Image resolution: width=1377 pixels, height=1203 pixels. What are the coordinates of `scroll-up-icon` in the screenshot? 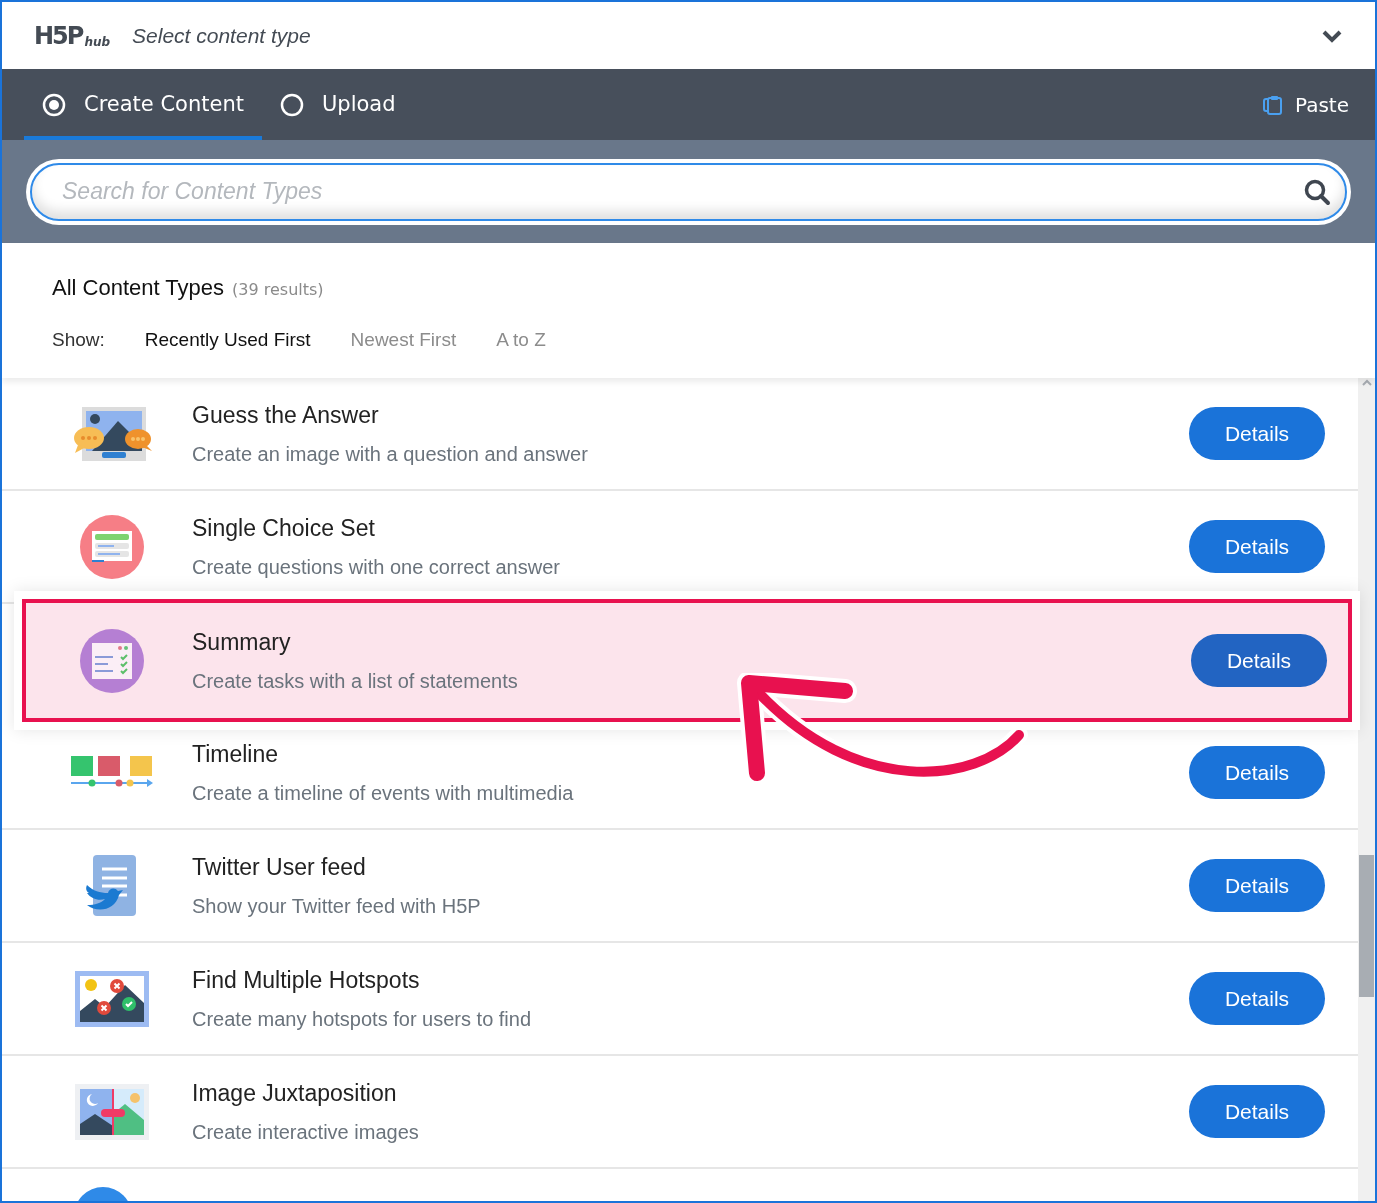 It's located at (1366, 383).